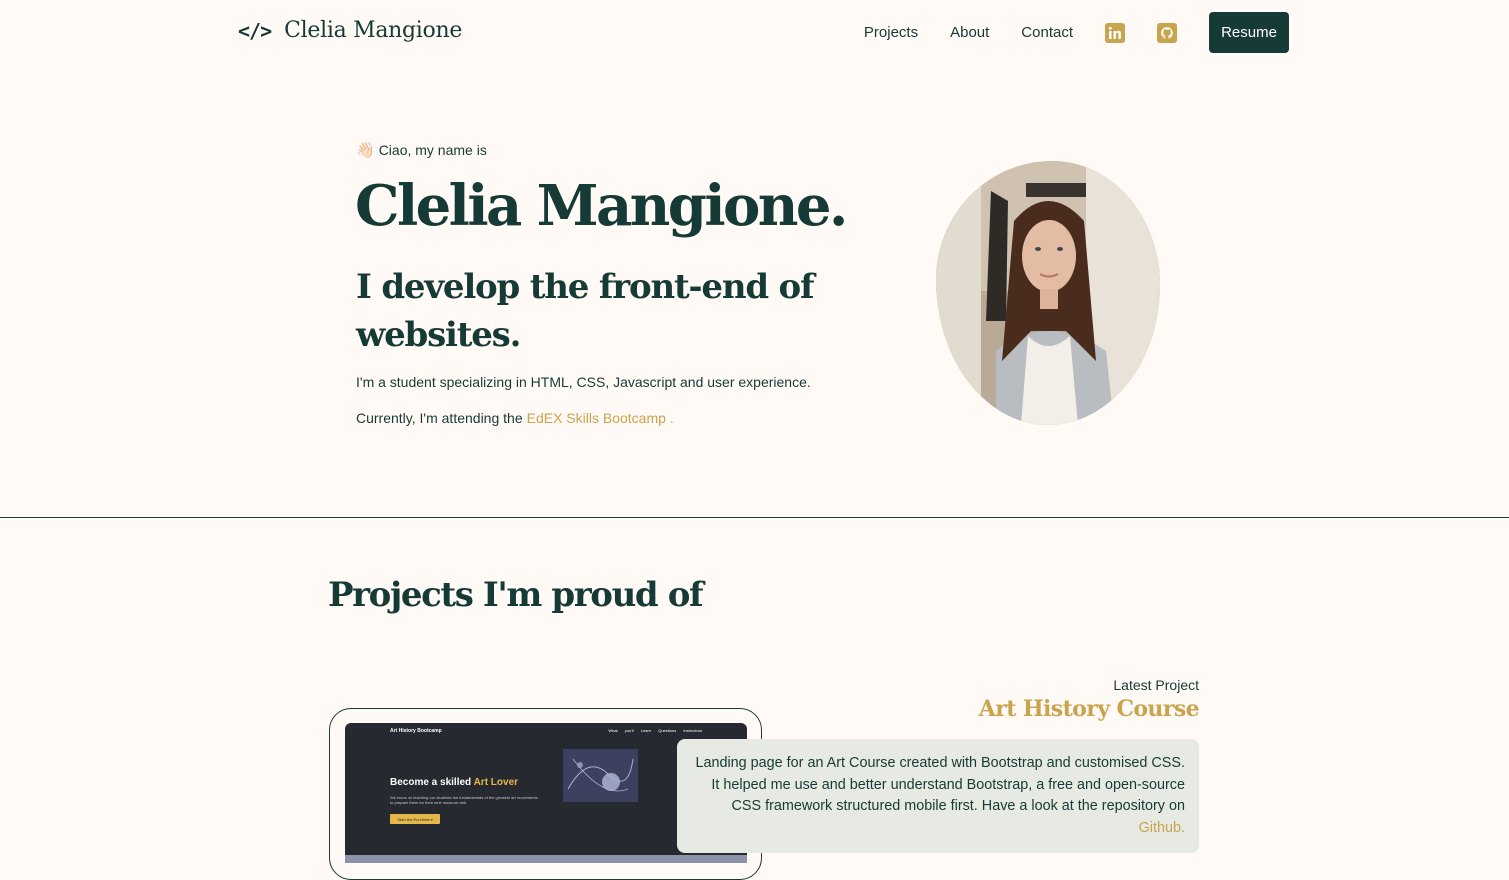 The image size is (1509, 880). I want to click on logo-text: Clelia Mangione, so click(373, 30).